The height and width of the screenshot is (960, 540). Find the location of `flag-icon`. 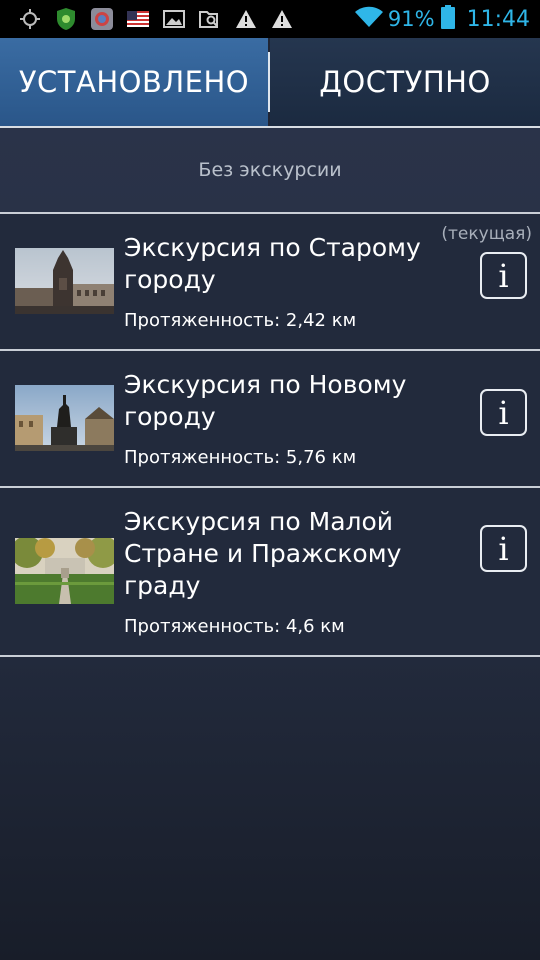

flag-icon is located at coordinates (138, 19).